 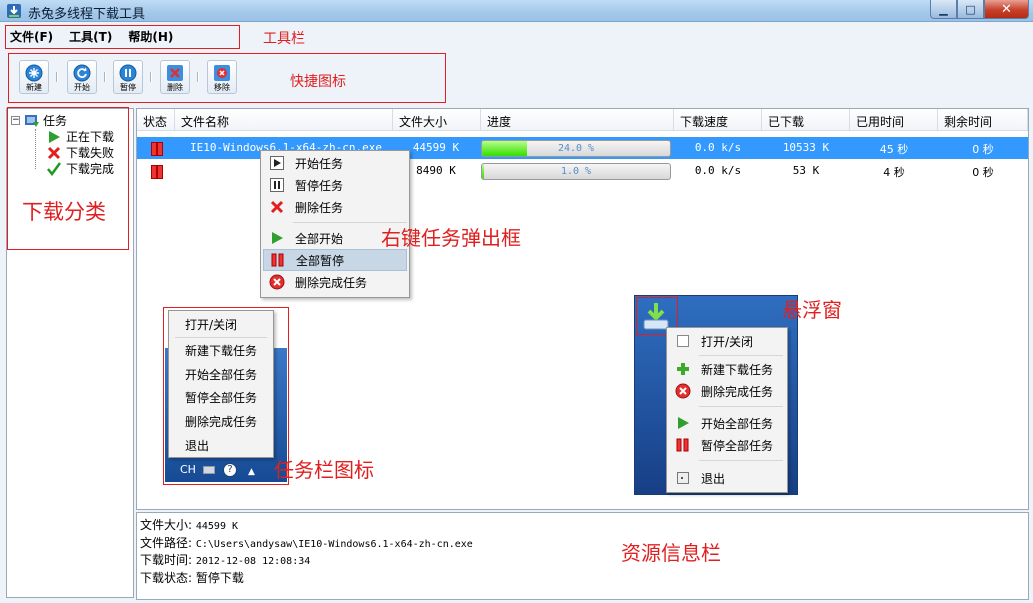 I want to click on annotation-box-category, so click(x=68, y=178).